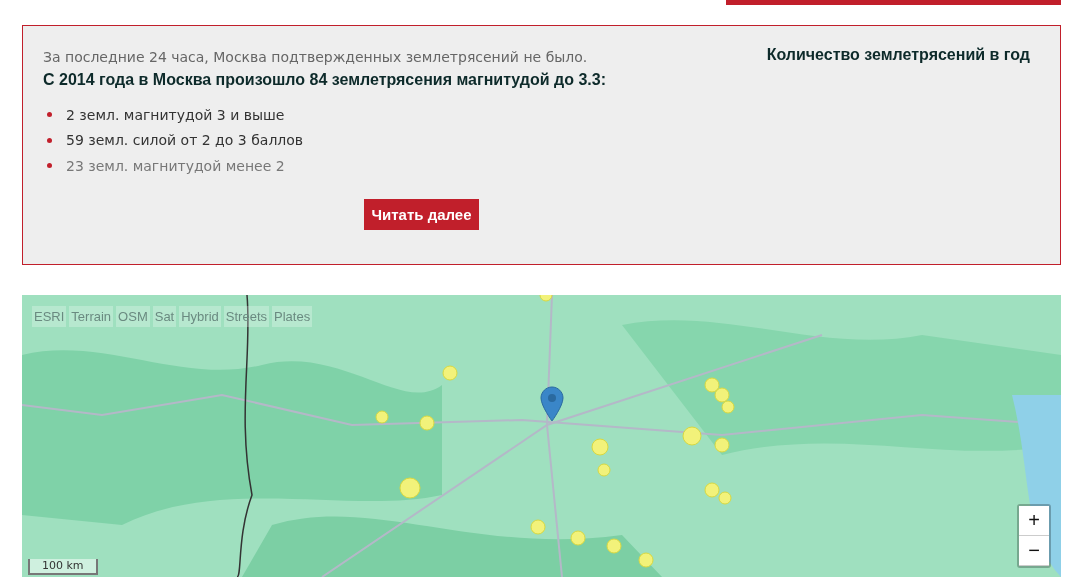 The height and width of the screenshot is (578, 1067). I want to click on list-item-text: 2 земл. магнитудой 3 и выше, so click(175, 114).